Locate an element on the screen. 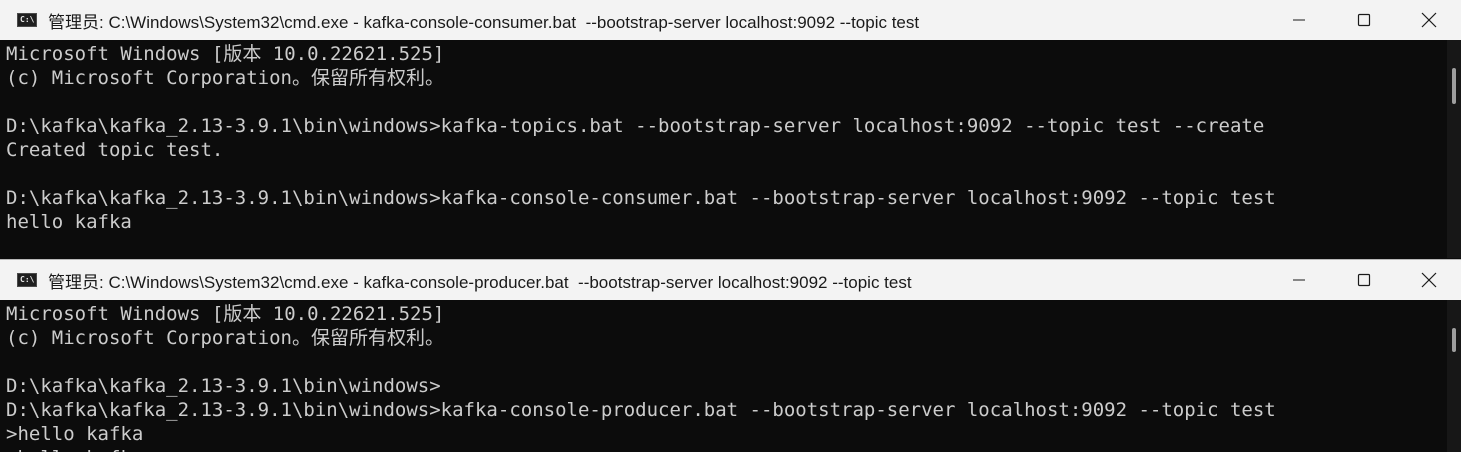 Image resolution: width=1461 pixels, height=452 pixels. console-line: D:\kafka\kafka_2.13-3.9.1\bin\windows> is located at coordinates (223, 386).